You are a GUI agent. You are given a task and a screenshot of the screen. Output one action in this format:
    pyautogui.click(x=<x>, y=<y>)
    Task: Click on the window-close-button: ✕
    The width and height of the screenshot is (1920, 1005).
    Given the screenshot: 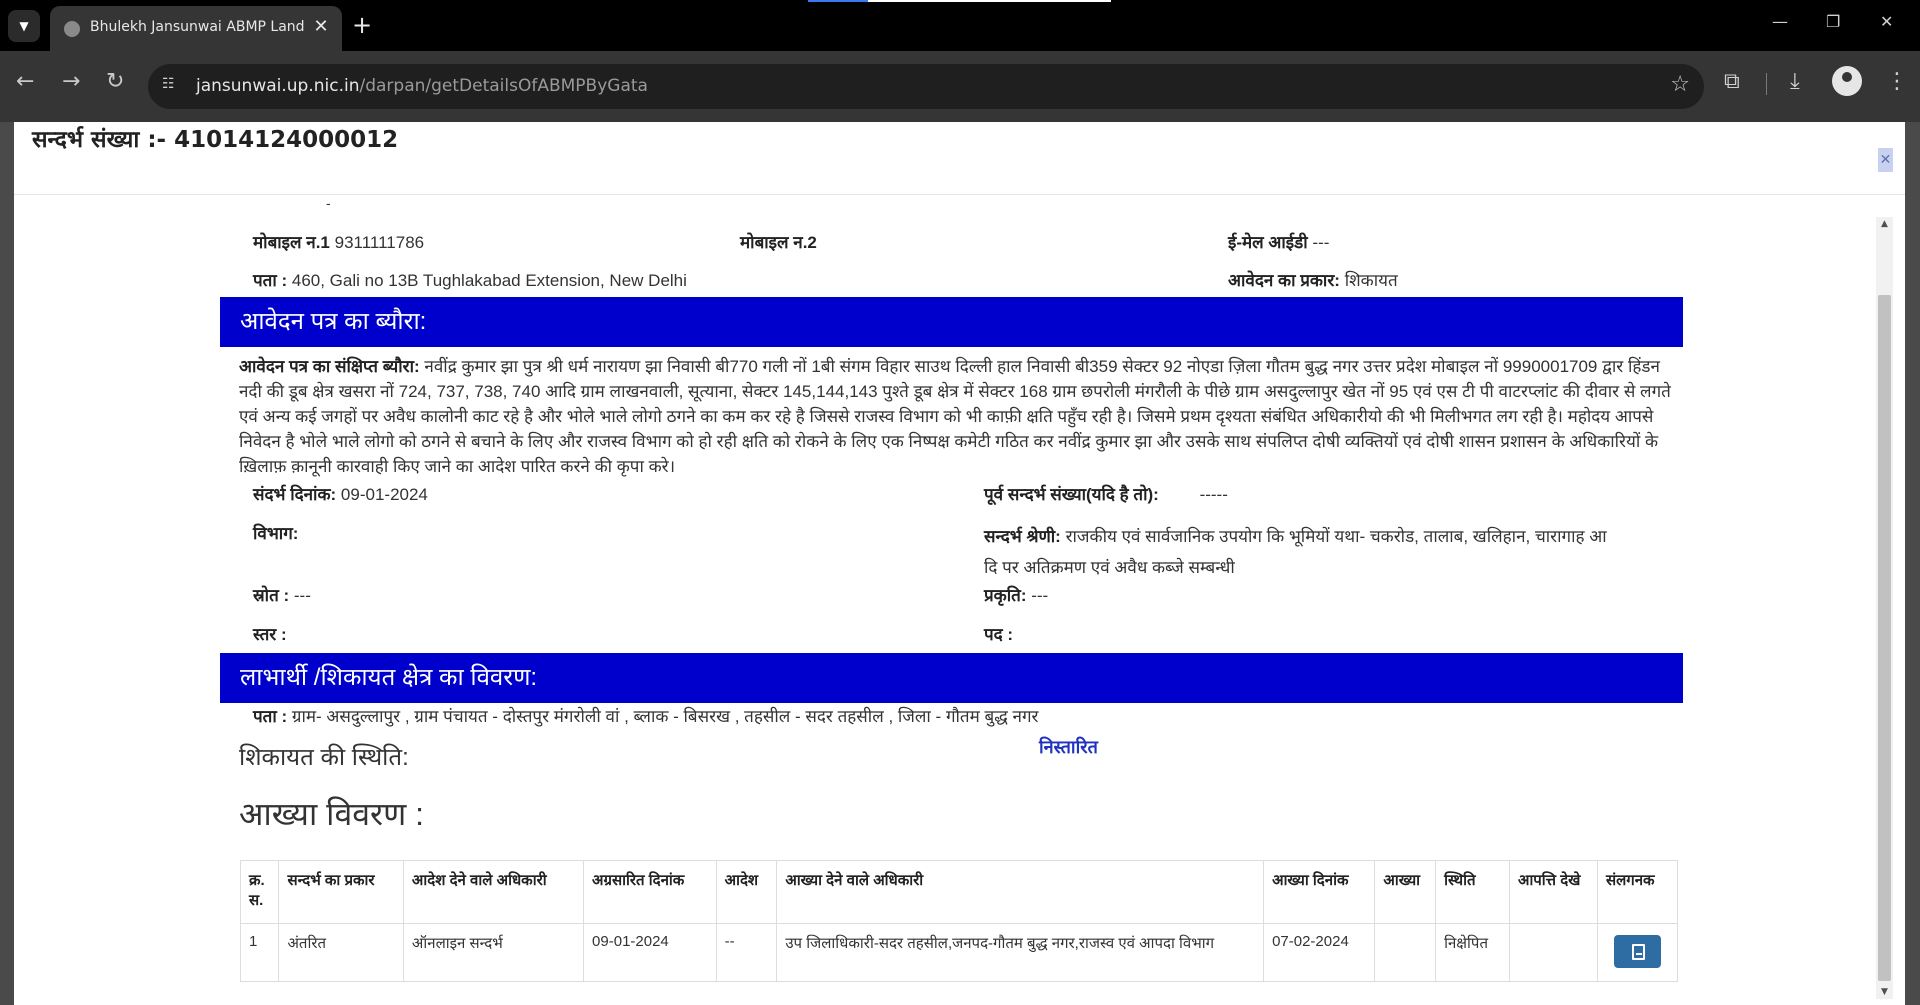 What is the action you would take?
    pyautogui.click(x=1886, y=21)
    